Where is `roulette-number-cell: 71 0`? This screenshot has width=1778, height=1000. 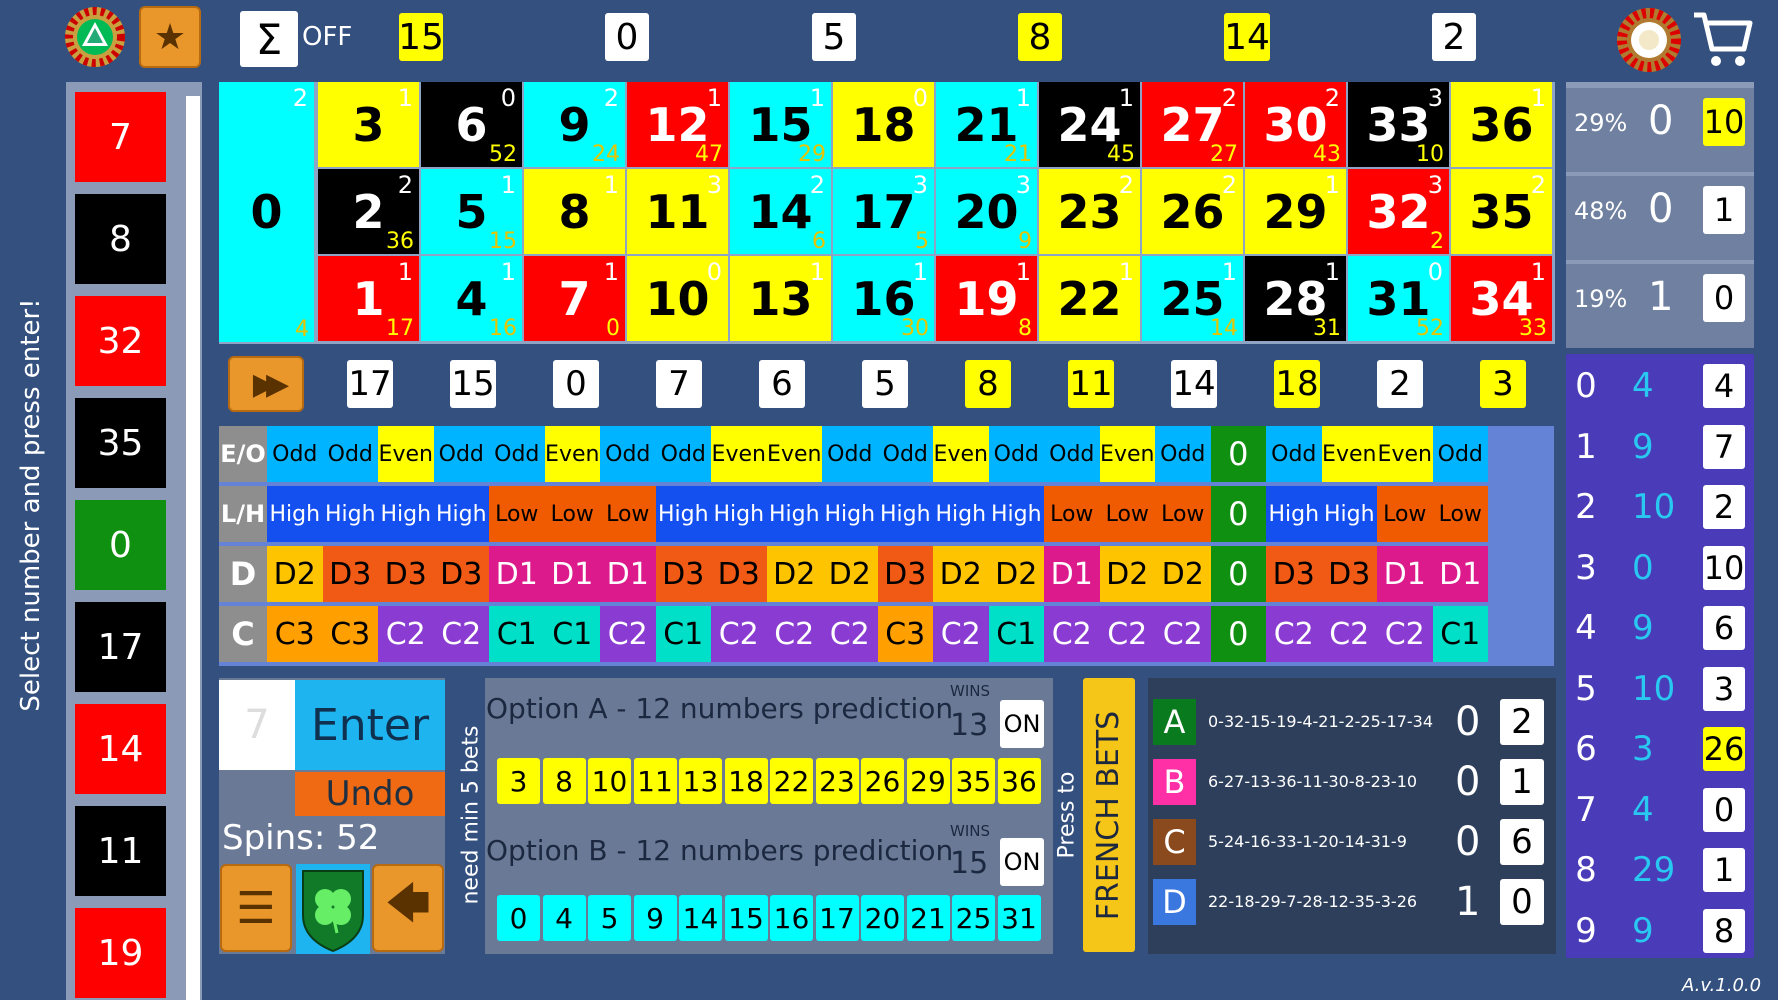 roulette-number-cell: 71 0 is located at coordinates (575, 299).